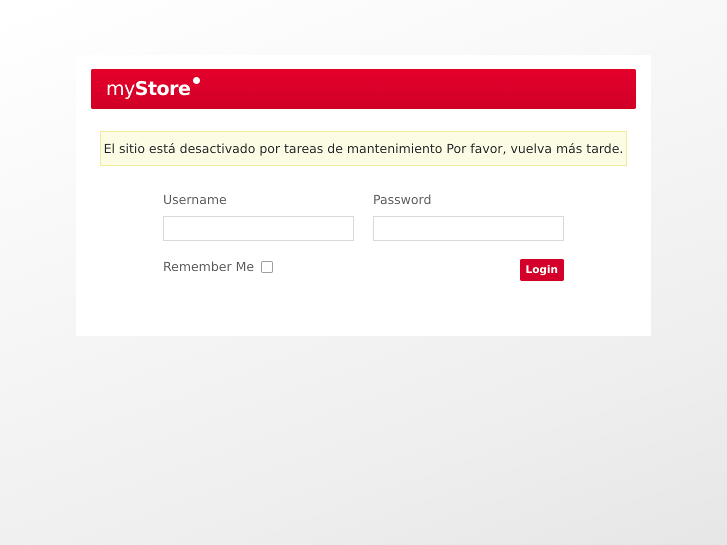 Image resolution: width=727 pixels, height=545 pixels. What do you see at coordinates (208, 266) in the screenshot?
I see `remember-label: Remember Me` at bounding box center [208, 266].